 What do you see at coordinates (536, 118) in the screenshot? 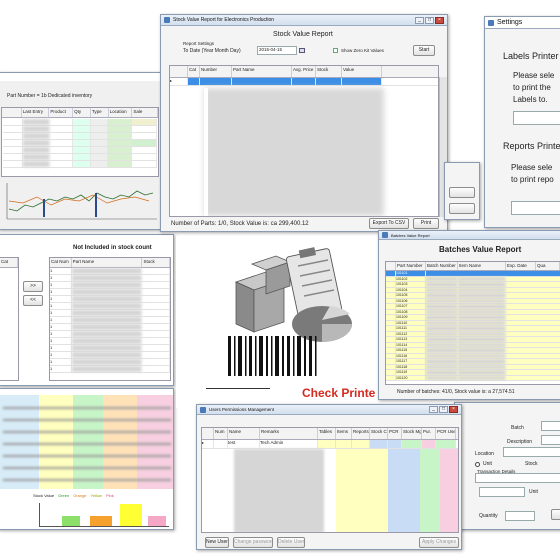
I see `labels-printer-select` at bounding box center [536, 118].